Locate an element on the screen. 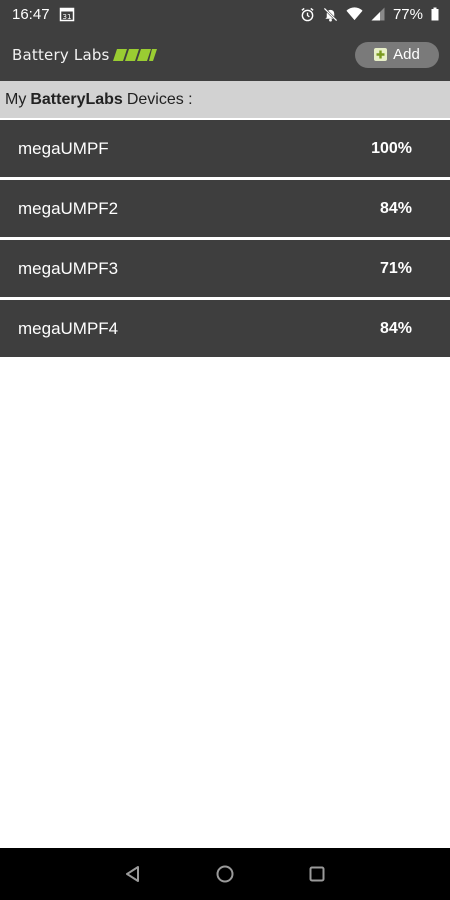 This screenshot has width=450, height=900. device-name: megaUMPF3 is located at coordinates (68, 268).